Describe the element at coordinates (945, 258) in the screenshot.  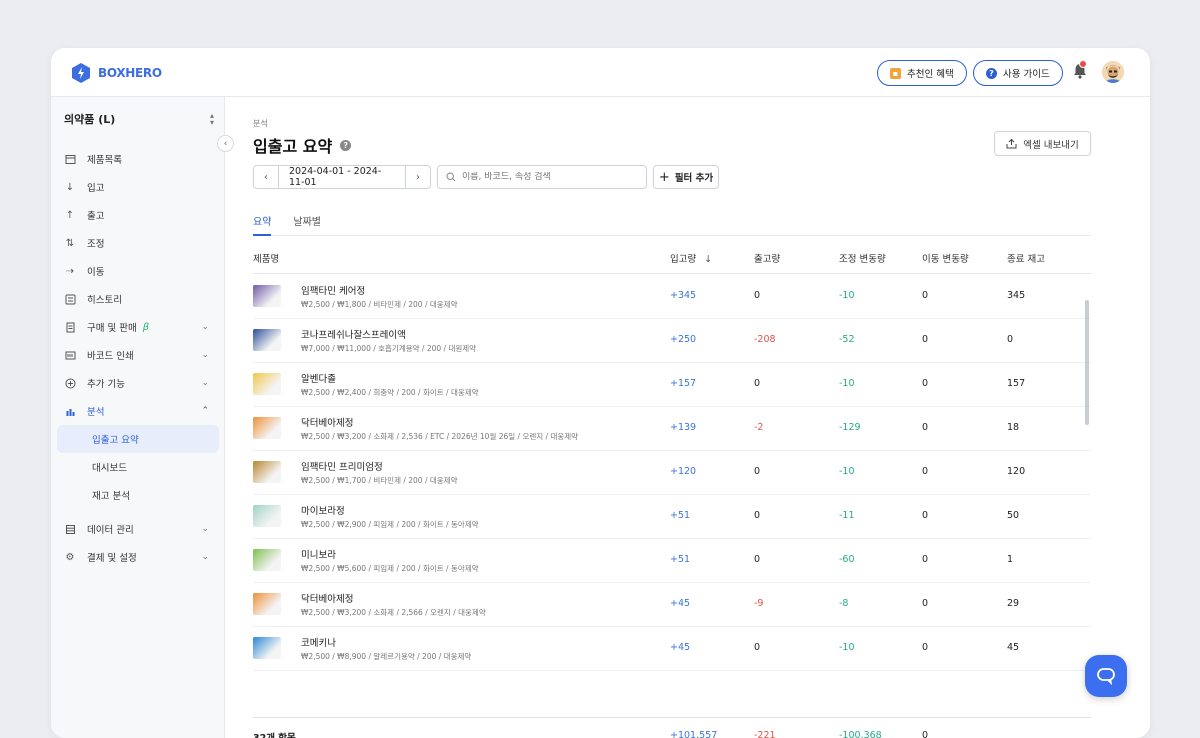
I see `column-header-move: 이동 변동량` at that location.